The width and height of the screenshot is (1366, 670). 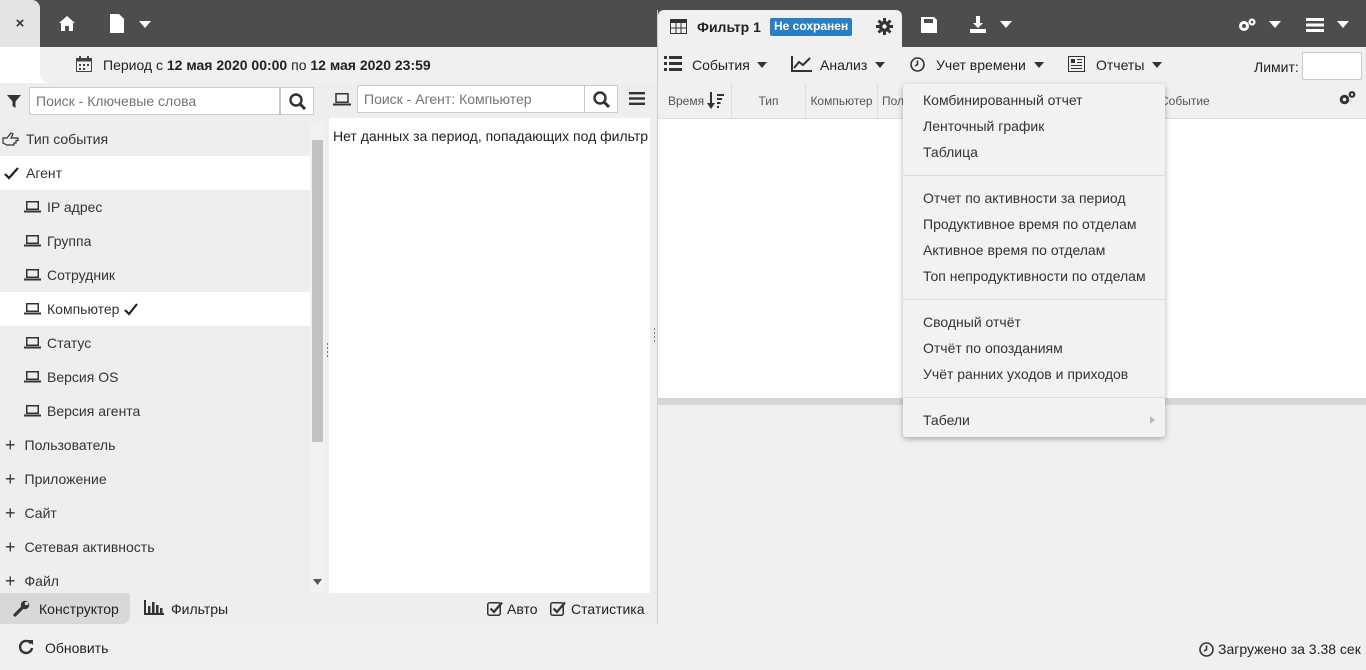 I want to click on limit-label: Лимит:, so click(x=1276, y=67).